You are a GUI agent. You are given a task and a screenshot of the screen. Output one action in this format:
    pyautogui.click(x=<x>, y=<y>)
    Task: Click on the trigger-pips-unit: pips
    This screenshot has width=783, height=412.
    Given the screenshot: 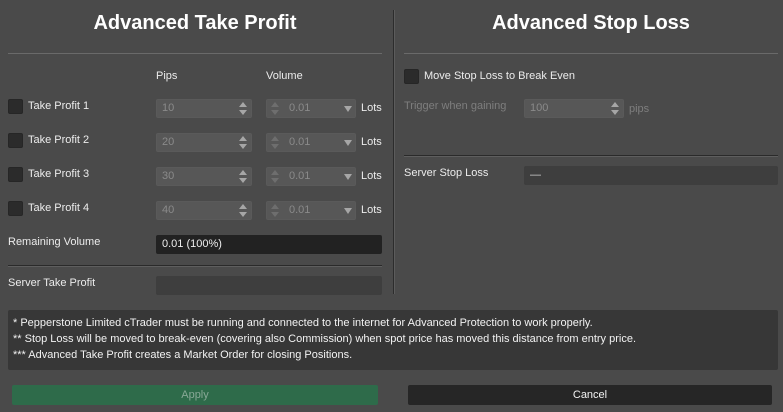 What is the action you would take?
    pyautogui.click(x=639, y=109)
    